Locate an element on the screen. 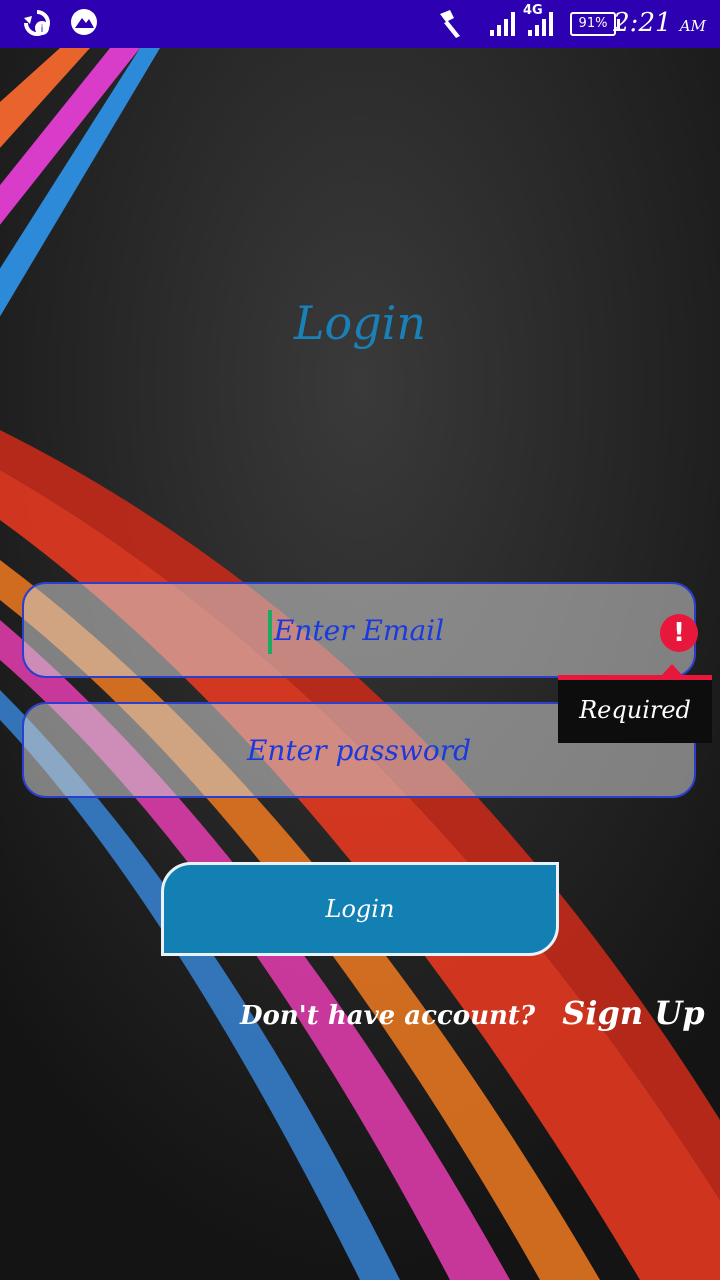 This screenshot has width=720, height=1280. svg-text: i is located at coordinates (42, 29).